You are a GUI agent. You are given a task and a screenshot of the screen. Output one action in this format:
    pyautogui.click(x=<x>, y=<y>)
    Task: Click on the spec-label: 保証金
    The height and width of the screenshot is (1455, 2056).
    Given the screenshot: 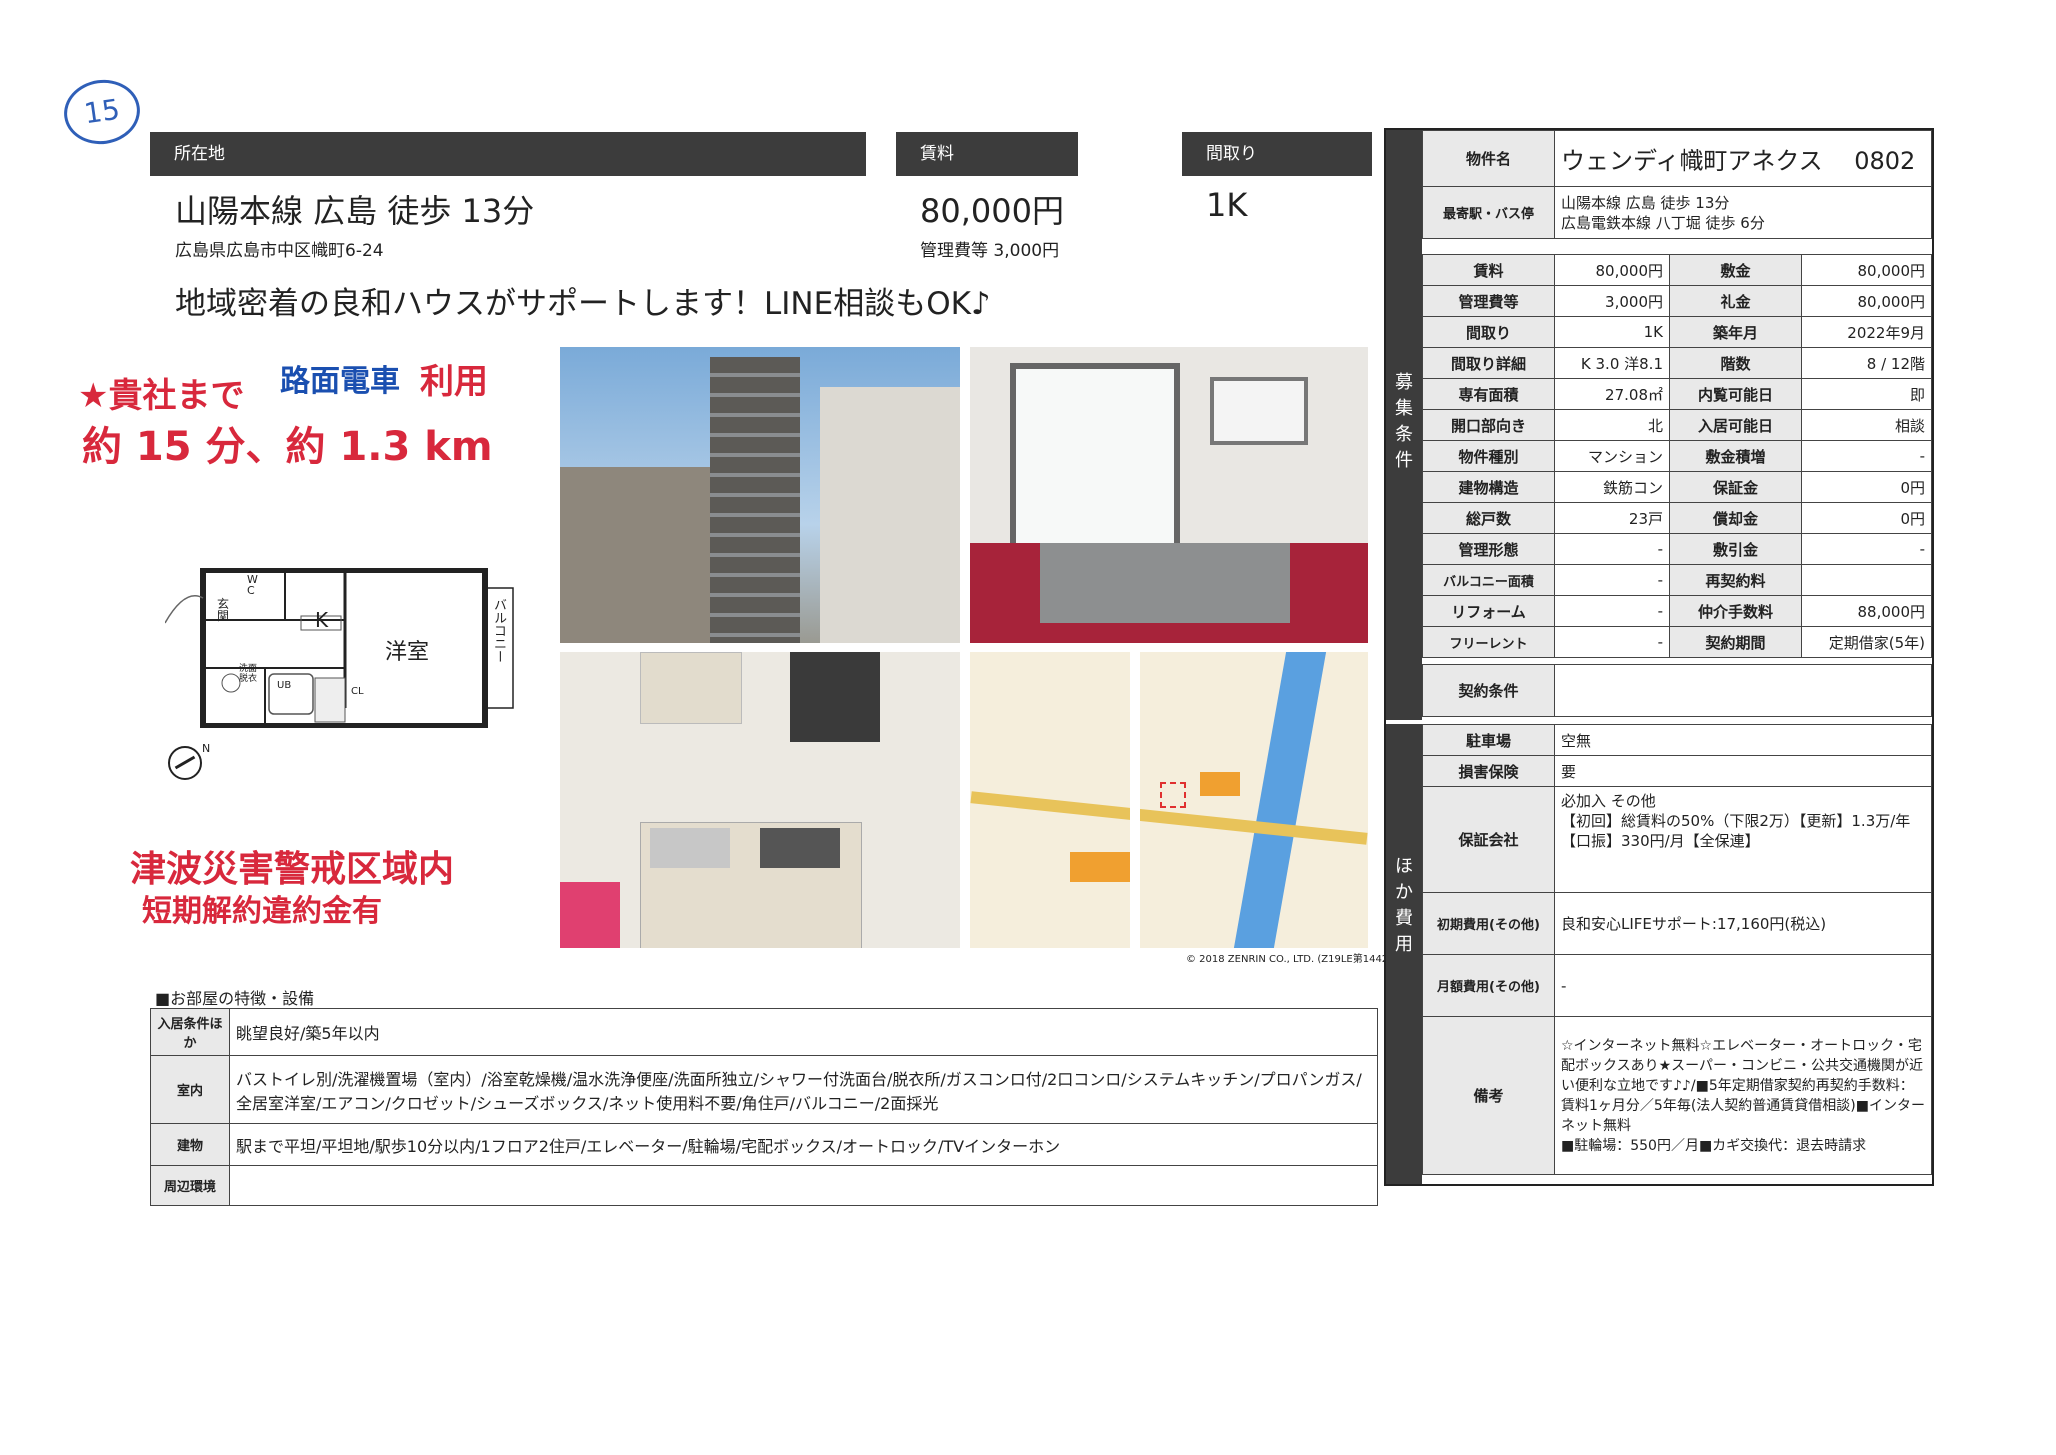 What is the action you would take?
    pyautogui.click(x=1735, y=487)
    